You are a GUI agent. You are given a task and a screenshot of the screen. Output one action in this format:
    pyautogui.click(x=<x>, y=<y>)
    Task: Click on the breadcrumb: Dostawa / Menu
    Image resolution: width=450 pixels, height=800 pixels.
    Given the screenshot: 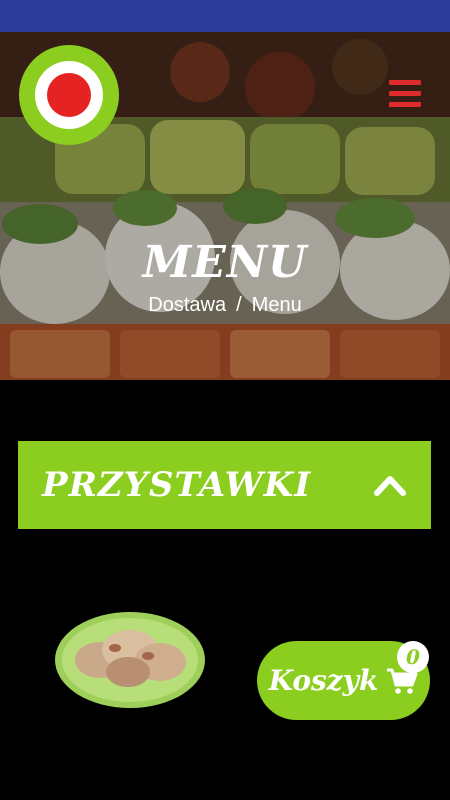 What is the action you would take?
    pyautogui.click(x=225, y=305)
    